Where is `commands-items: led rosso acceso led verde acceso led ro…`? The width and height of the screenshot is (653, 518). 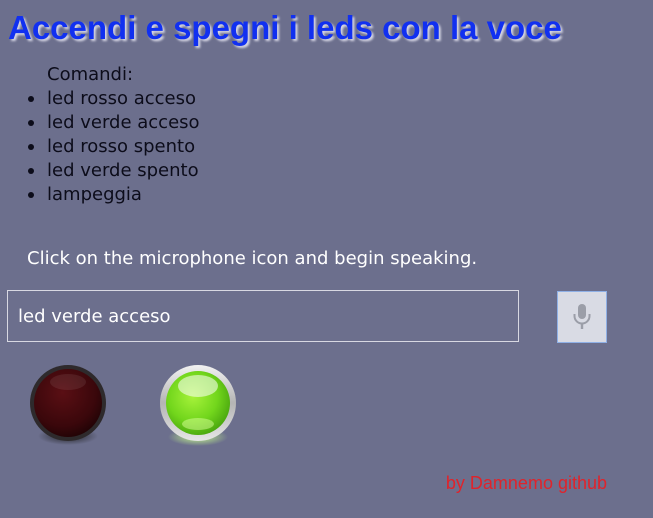 commands-items: led rosso acceso led verde acceso led ro… is located at coordinates (114, 147).